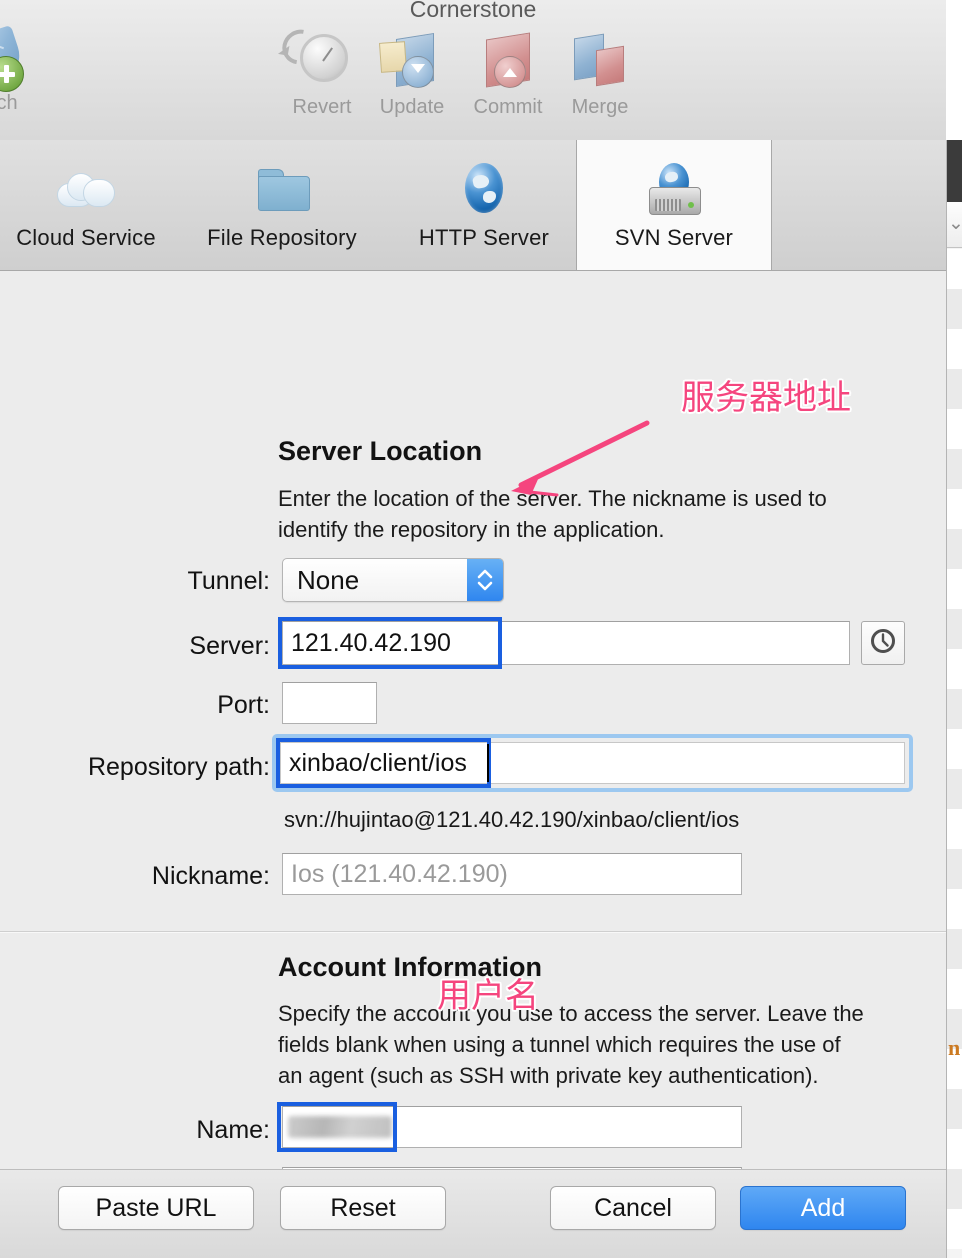 This screenshot has width=962, height=1258. Describe the element at coordinates (674, 188) in the screenshot. I see `disk-globe-icon` at that location.